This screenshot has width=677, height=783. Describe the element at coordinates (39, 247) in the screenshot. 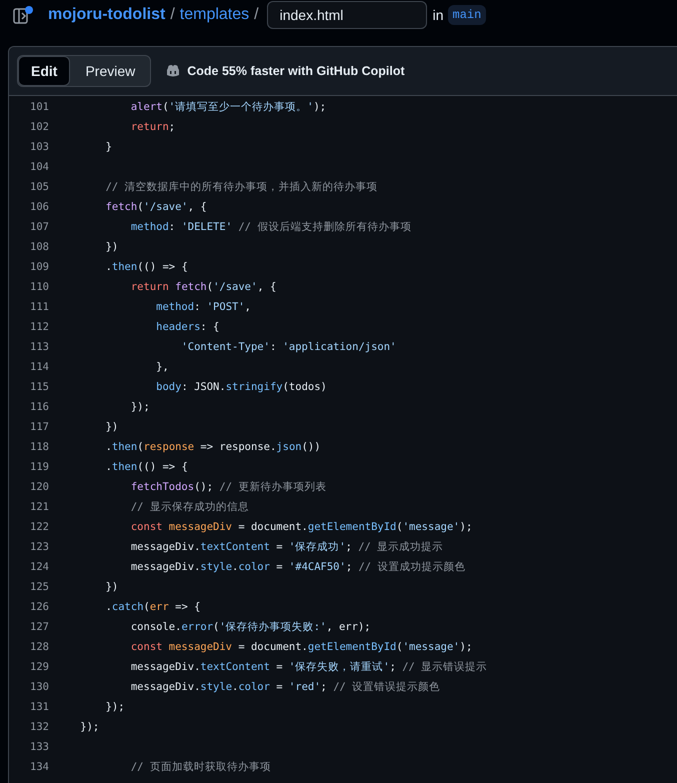

I see `line-number: 108` at that location.